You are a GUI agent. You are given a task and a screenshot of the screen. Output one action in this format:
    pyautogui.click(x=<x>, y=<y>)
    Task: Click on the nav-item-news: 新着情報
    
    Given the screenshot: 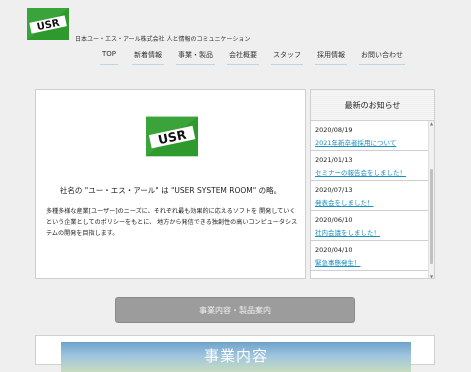 What is the action you would take?
    pyautogui.click(x=148, y=56)
    